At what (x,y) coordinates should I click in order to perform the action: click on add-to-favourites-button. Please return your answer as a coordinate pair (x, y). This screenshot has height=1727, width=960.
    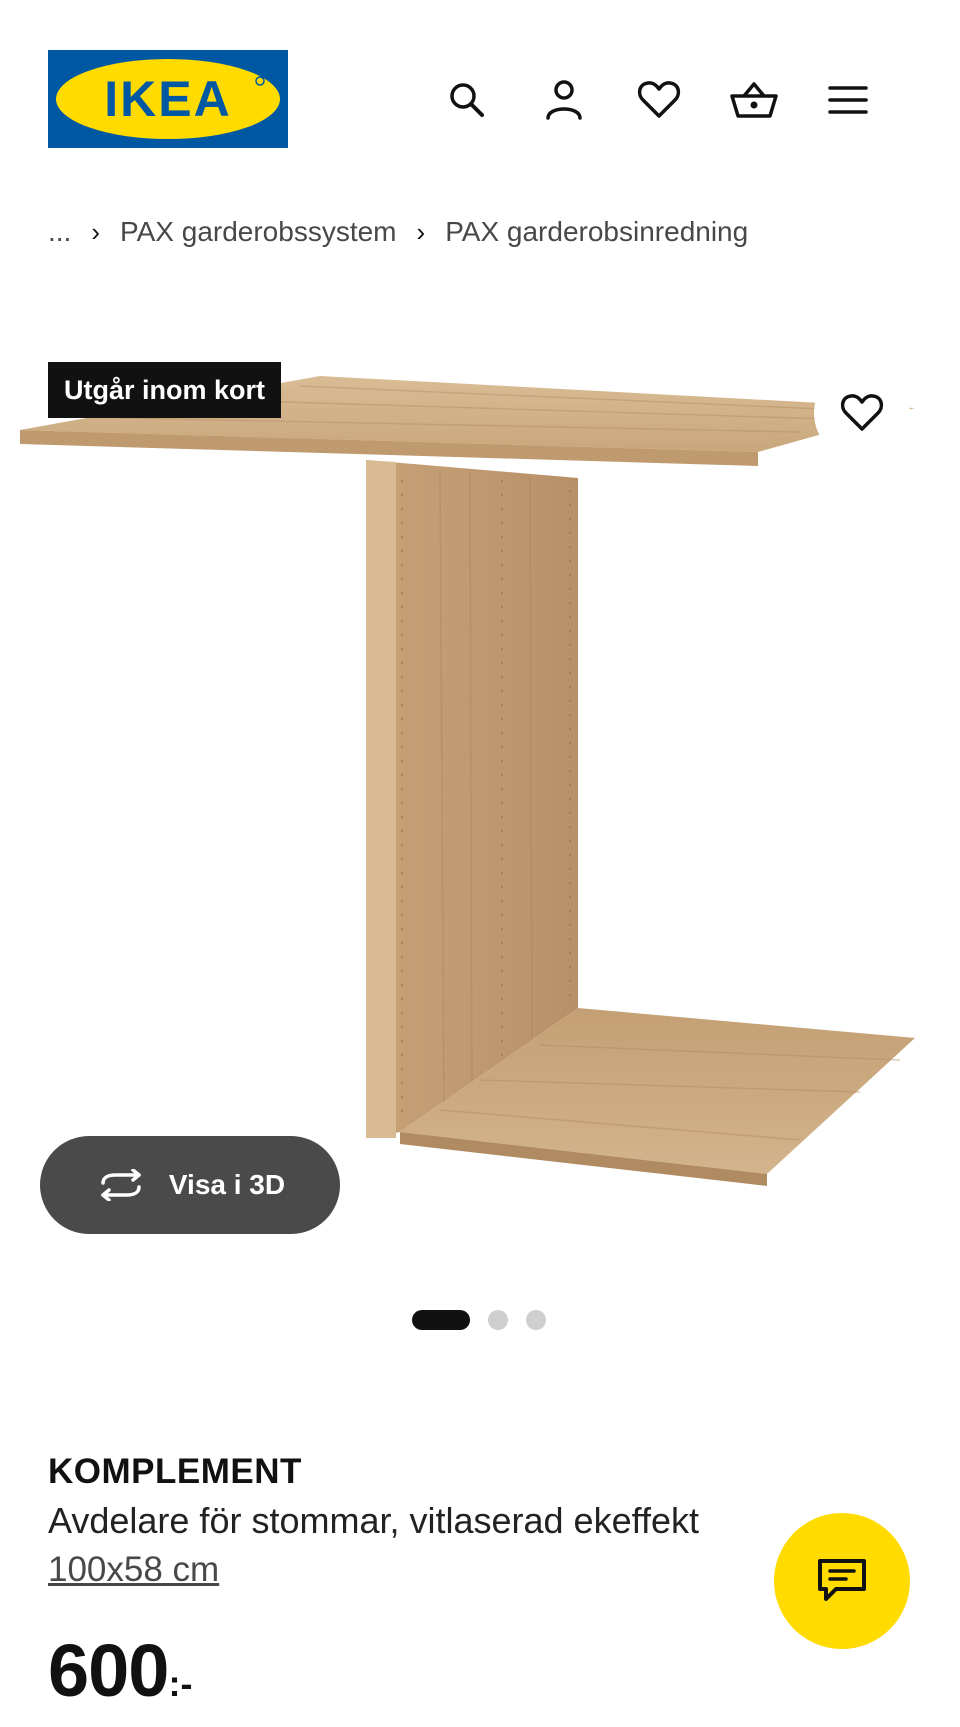
    Looking at the image, I should click on (862, 413).